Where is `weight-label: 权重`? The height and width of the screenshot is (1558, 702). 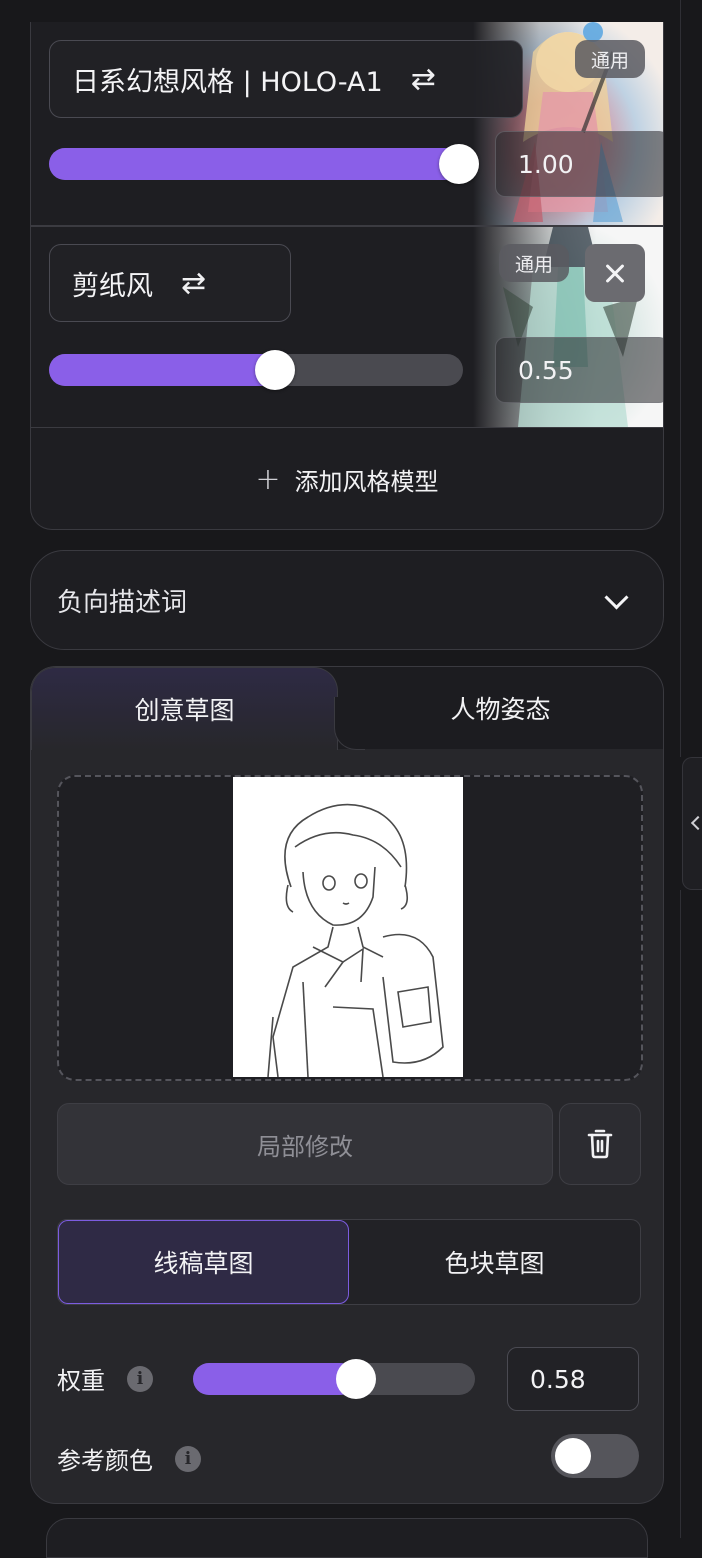
weight-label: 权重 is located at coordinates (81, 1381).